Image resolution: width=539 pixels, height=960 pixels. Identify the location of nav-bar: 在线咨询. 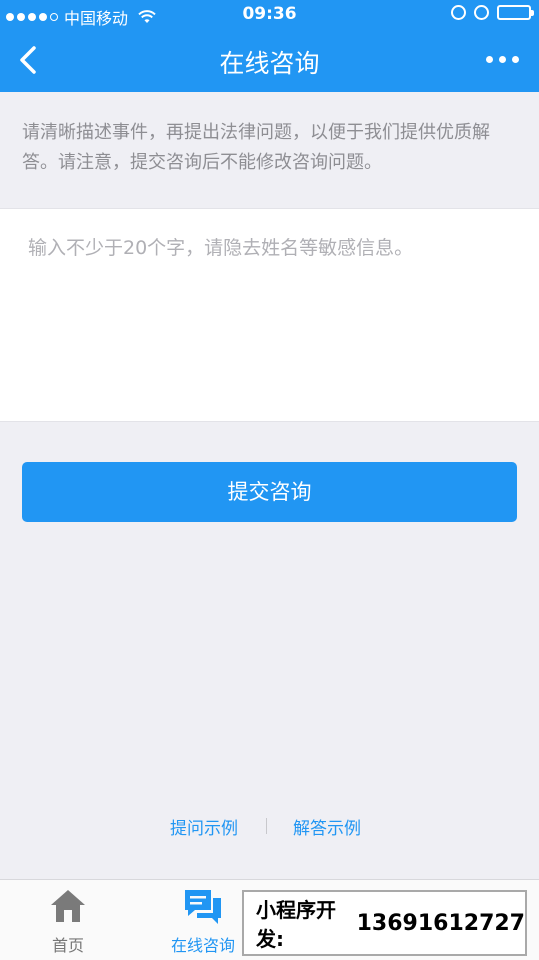
(269, 61).